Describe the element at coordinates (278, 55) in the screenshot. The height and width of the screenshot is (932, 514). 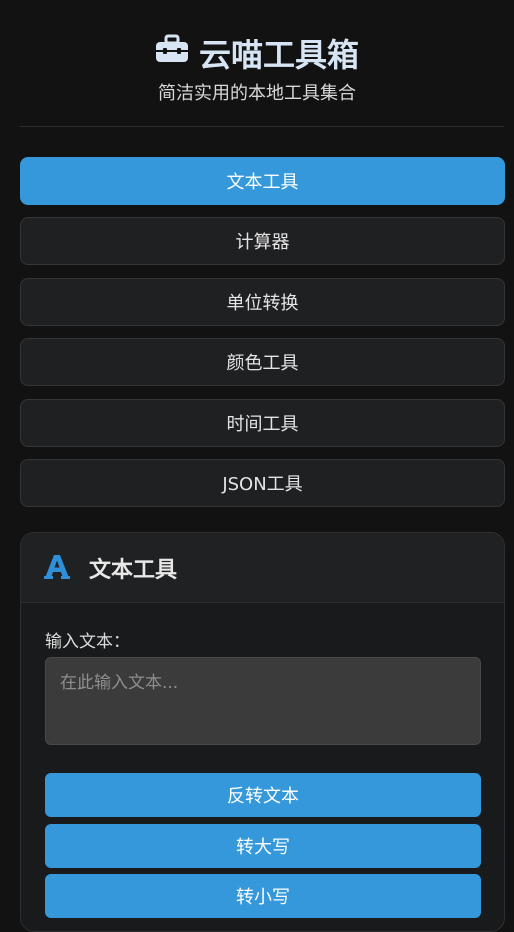
I see `app-title-text: 云喵工具箱` at that location.